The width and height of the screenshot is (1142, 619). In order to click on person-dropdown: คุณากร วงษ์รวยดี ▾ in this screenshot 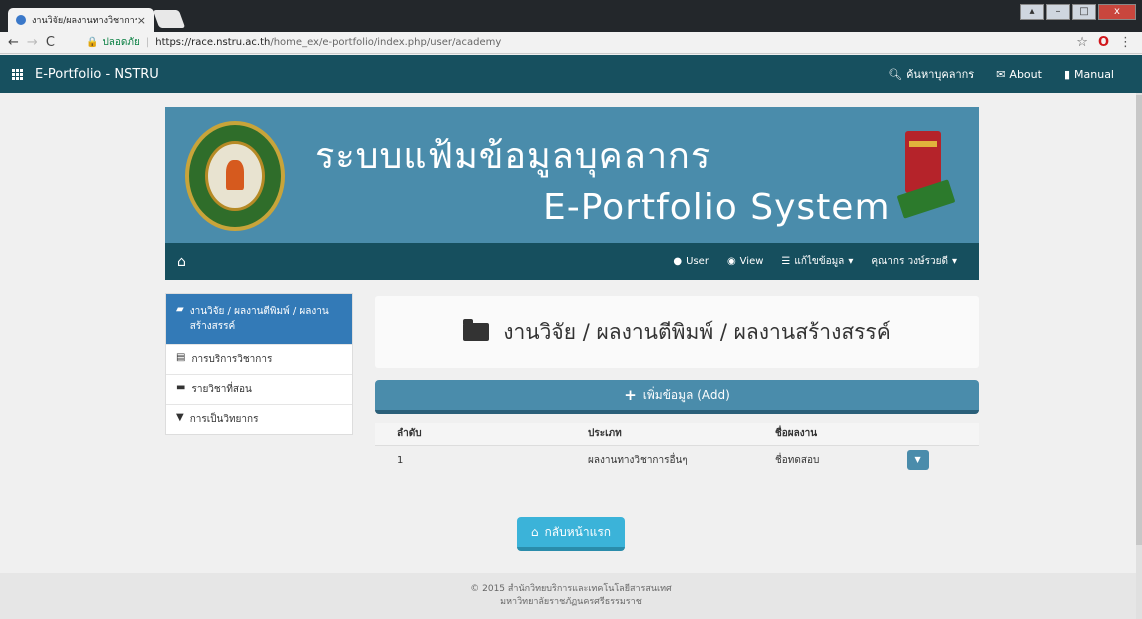, I will do `click(914, 261)`.